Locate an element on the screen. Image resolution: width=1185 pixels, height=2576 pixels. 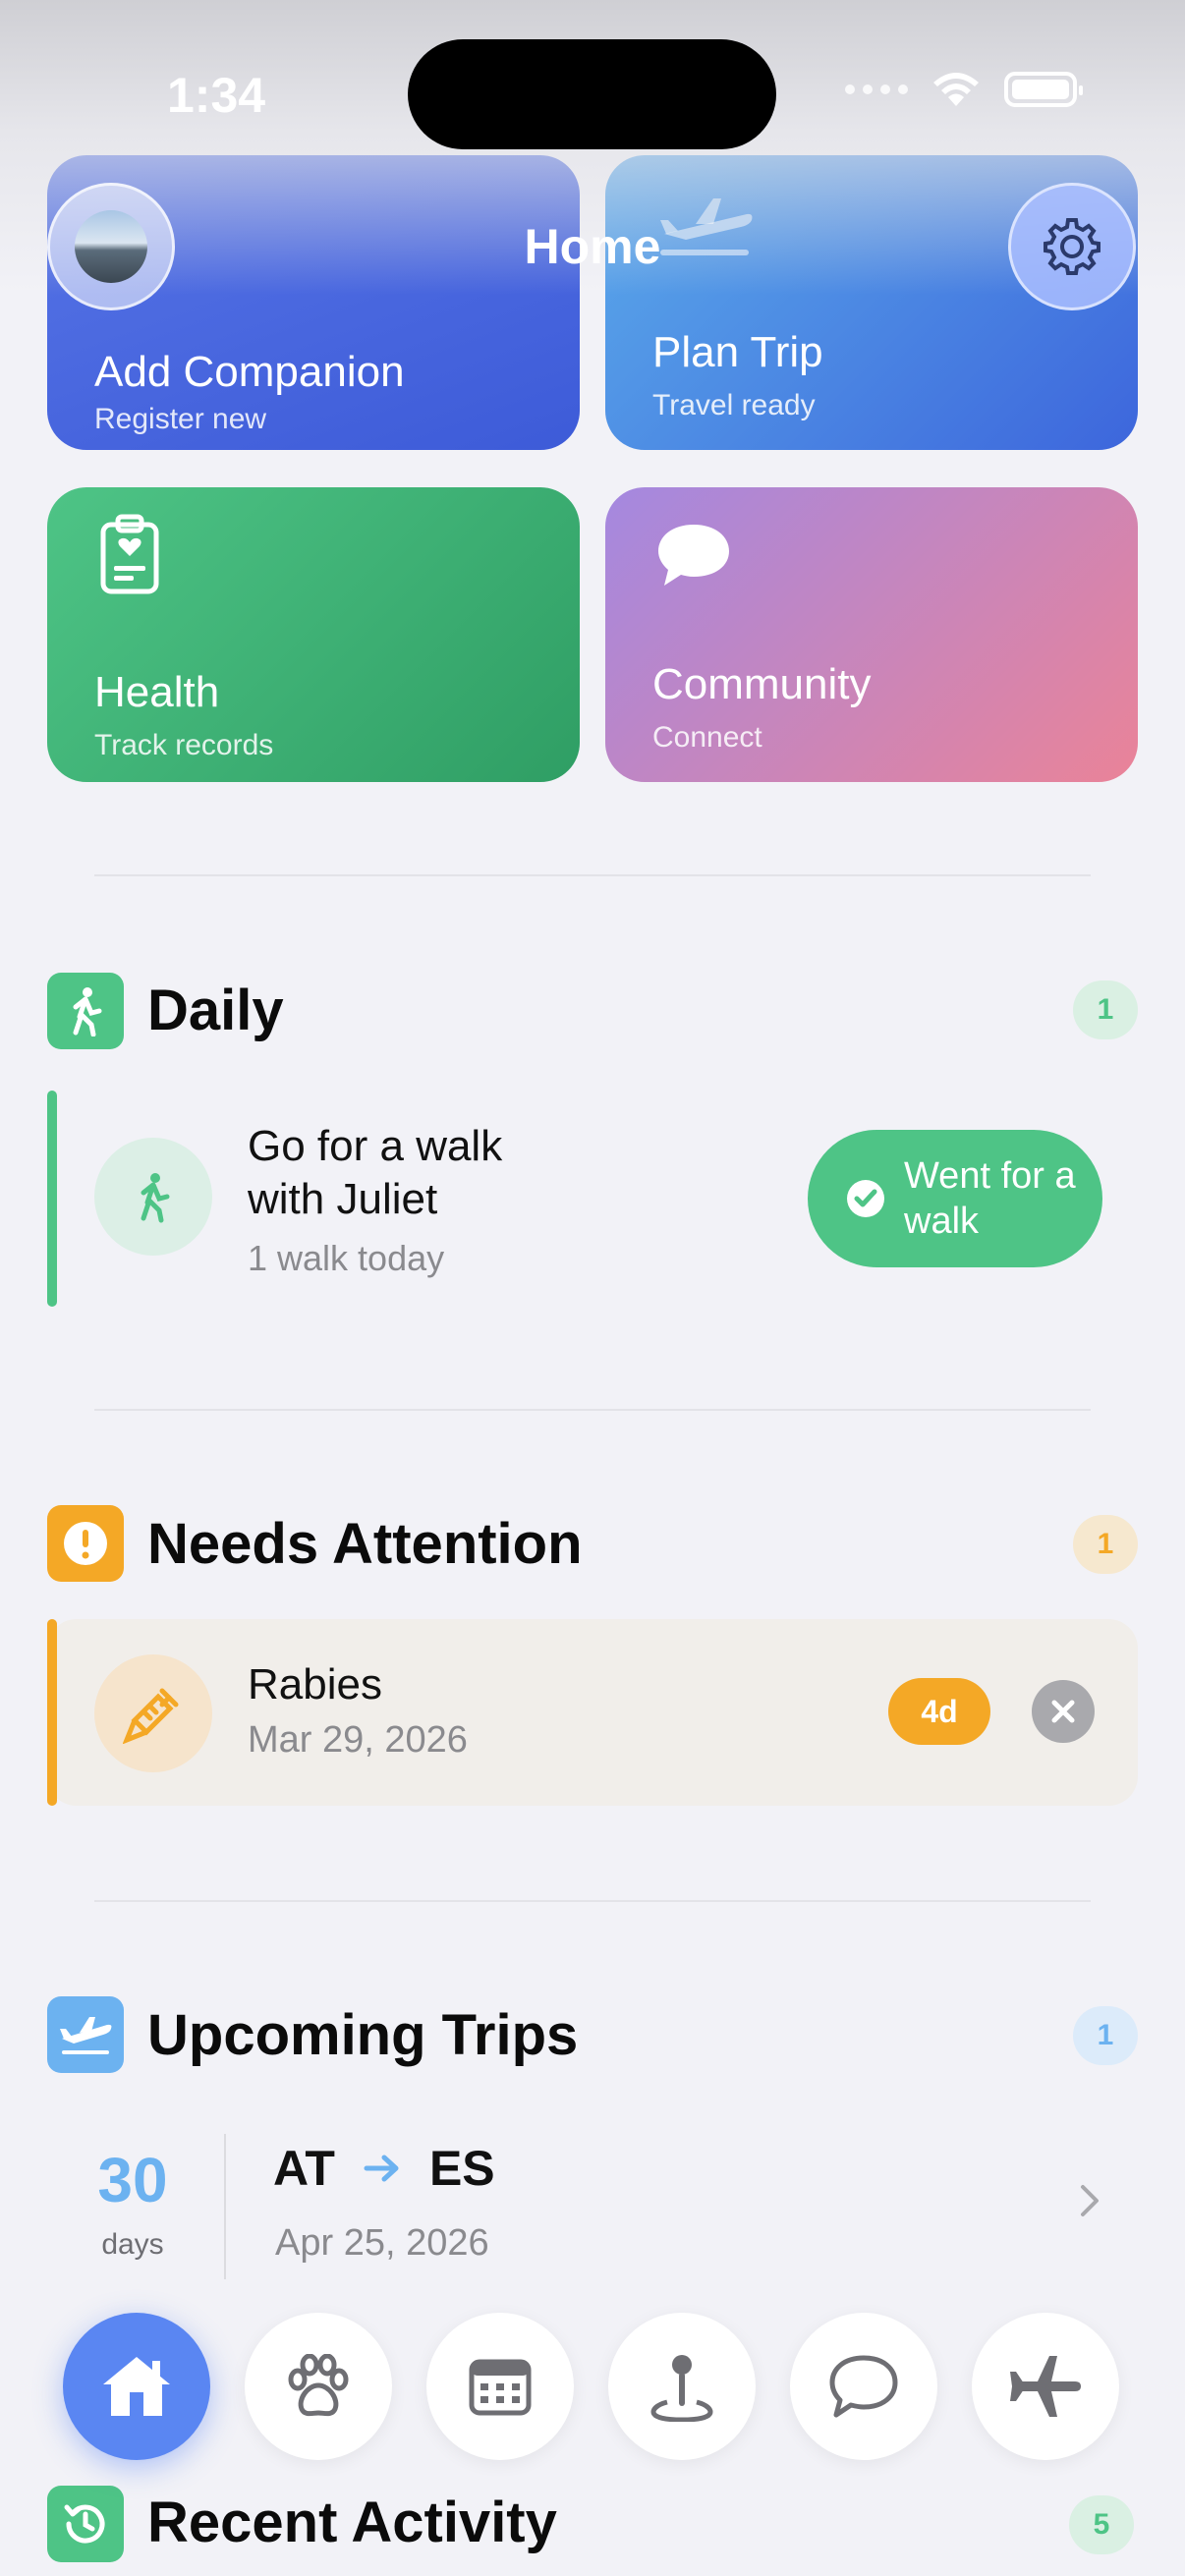
airplane-icon is located at coordinates (1045, 2386).